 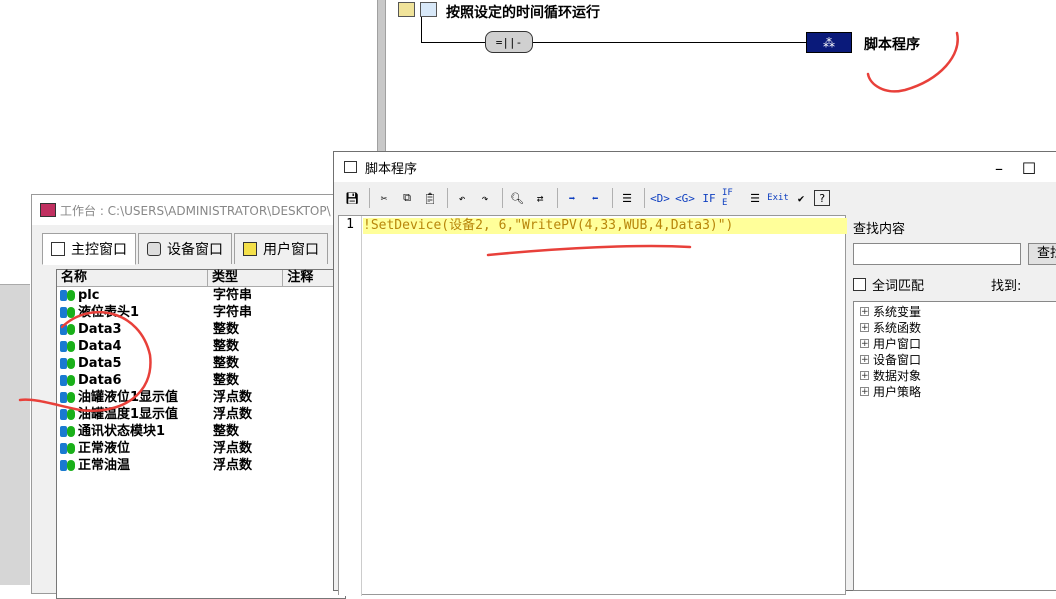 What do you see at coordinates (109, 312) in the screenshot?
I see `row-name: 液位表头1` at bounding box center [109, 312].